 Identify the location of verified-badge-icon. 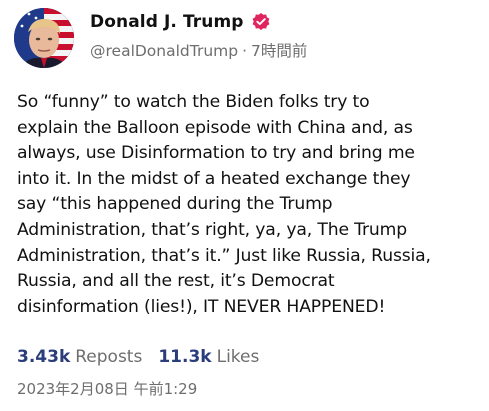
(261, 22).